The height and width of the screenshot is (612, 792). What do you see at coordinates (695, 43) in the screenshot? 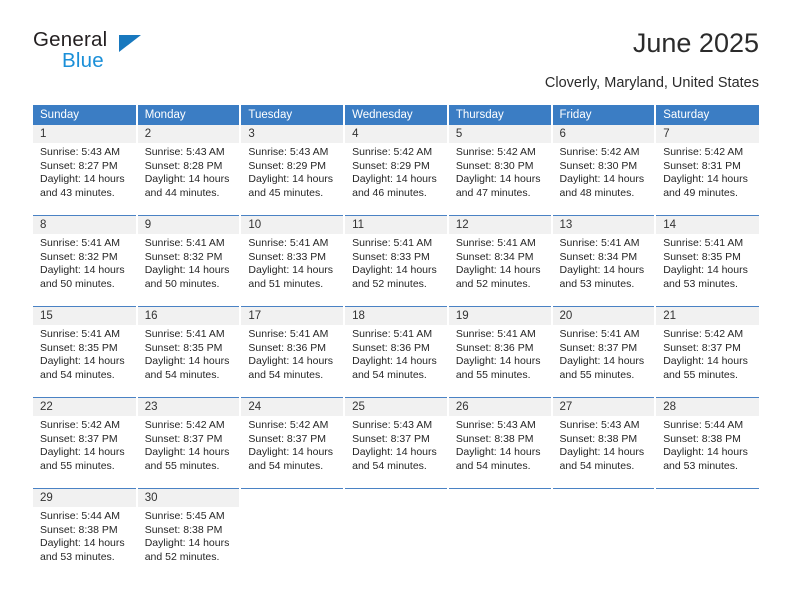
I see `page-title: June 2025` at bounding box center [695, 43].